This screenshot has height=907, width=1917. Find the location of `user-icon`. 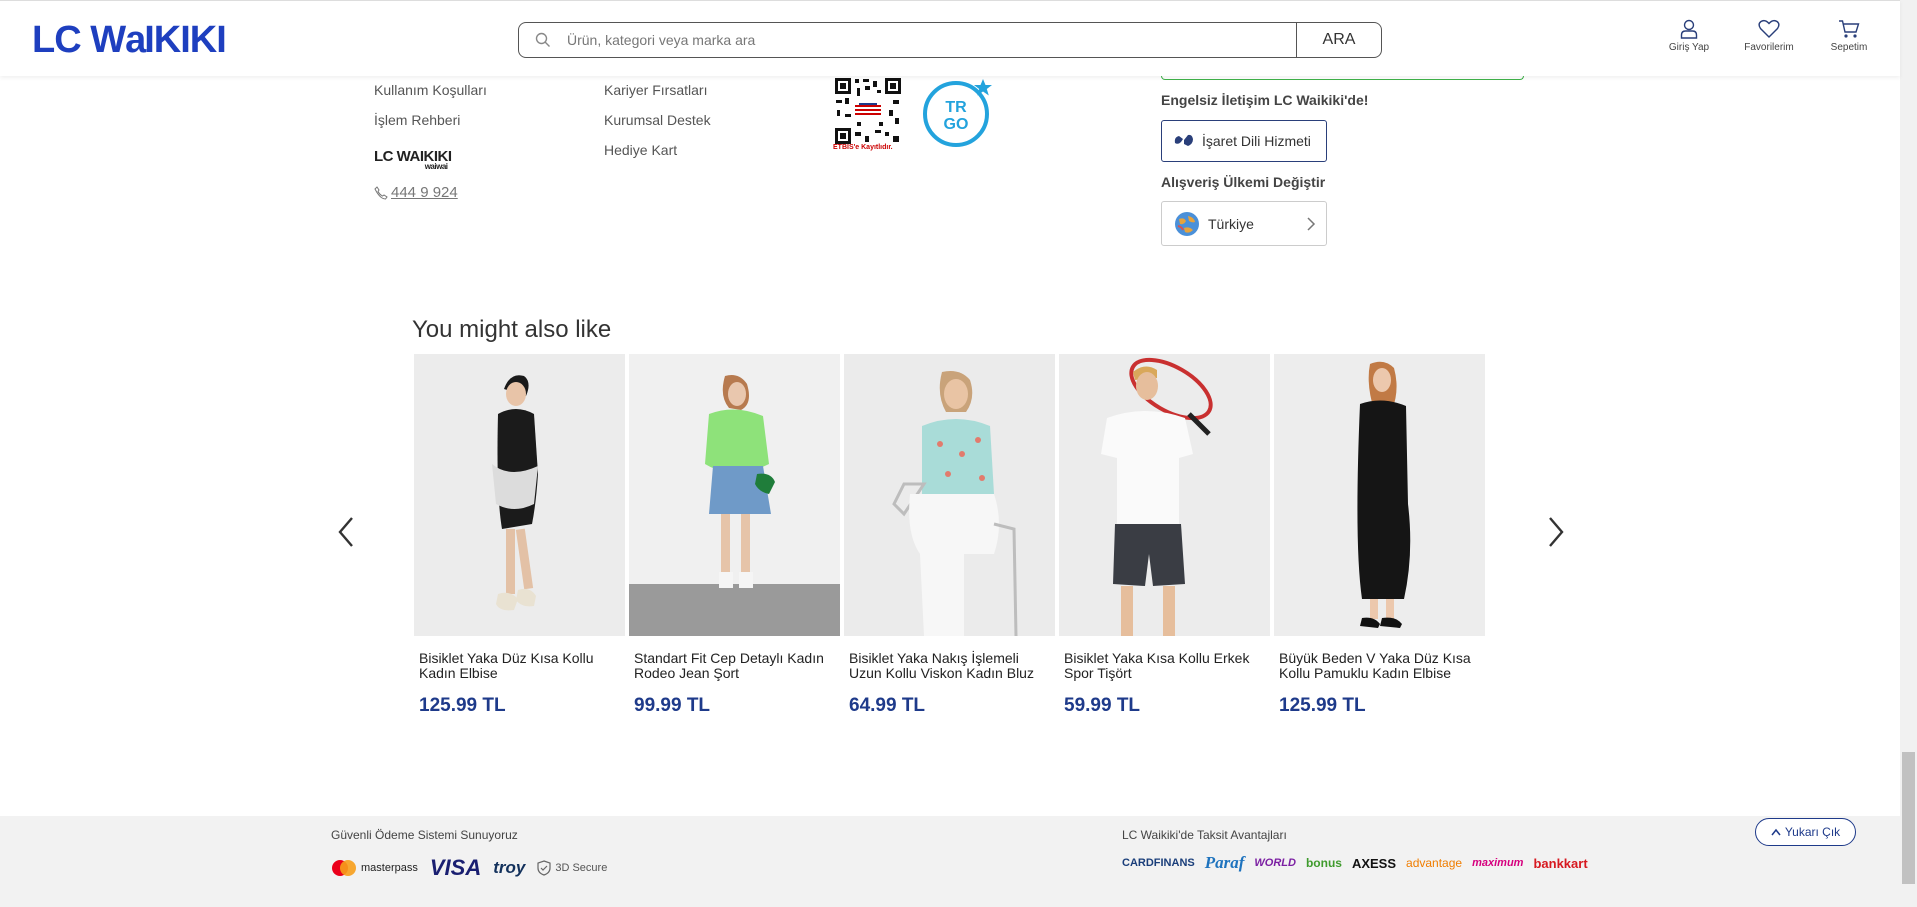

user-icon is located at coordinates (1689, 29).